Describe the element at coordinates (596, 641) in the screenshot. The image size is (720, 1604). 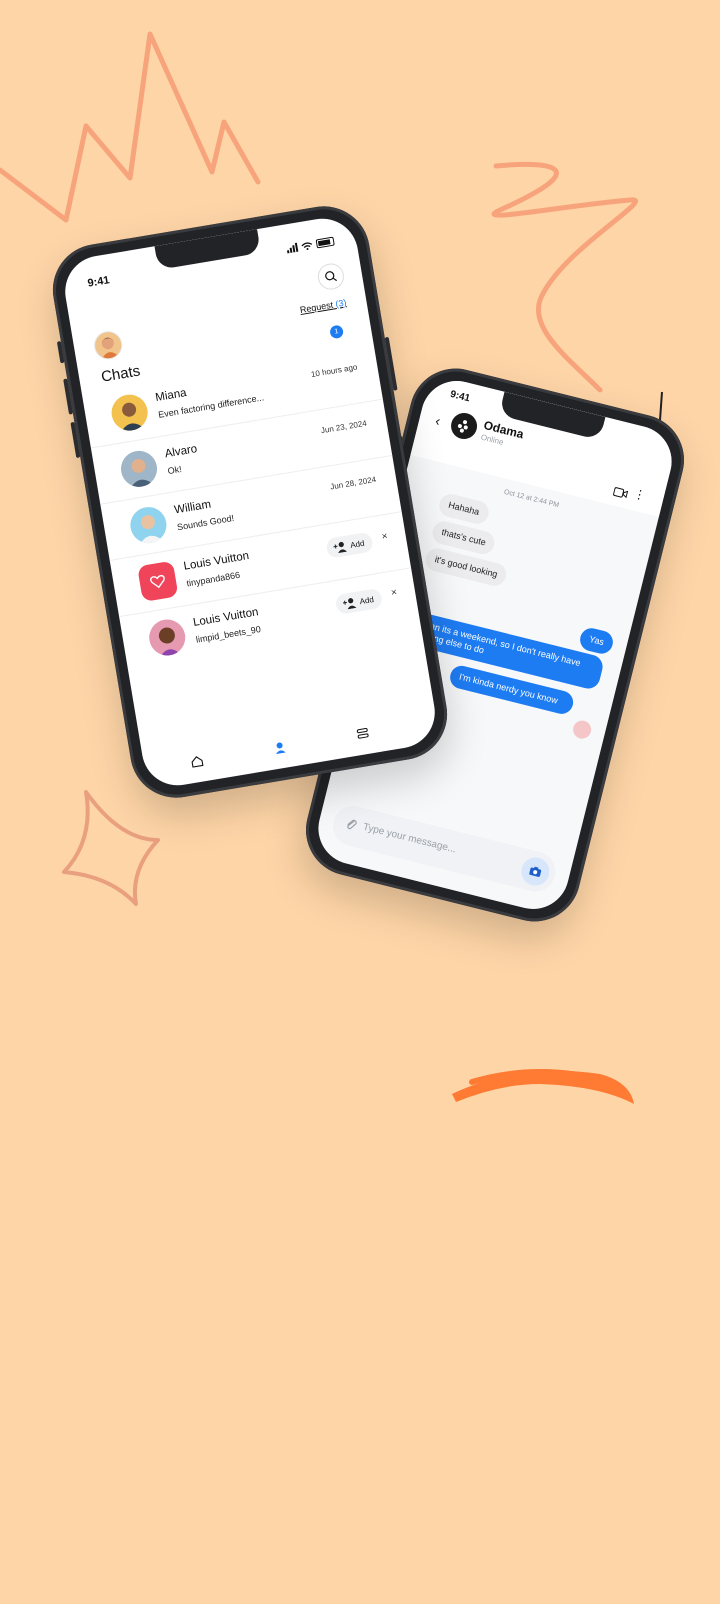
I see `outgoing-message: Yas` at that location.